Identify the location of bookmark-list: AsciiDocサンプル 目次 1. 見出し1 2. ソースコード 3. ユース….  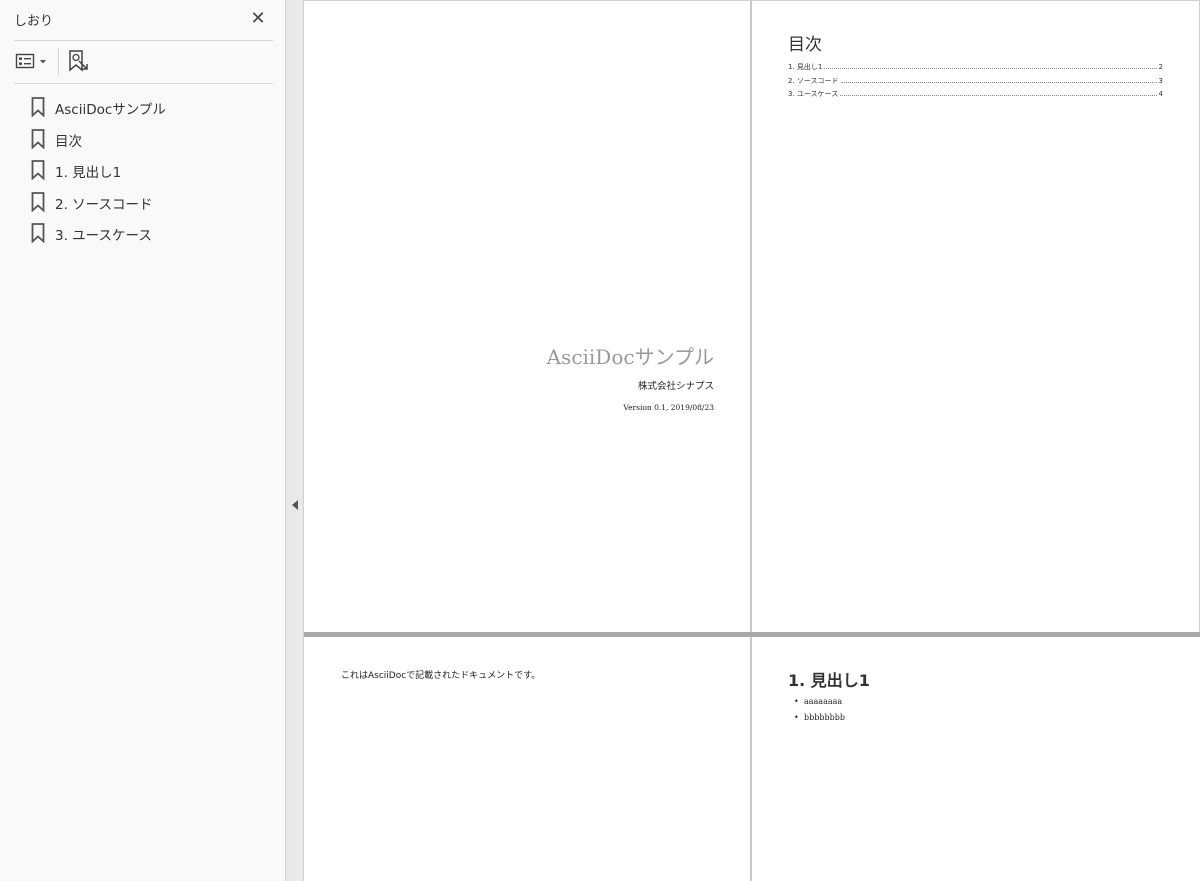
(143, 171).